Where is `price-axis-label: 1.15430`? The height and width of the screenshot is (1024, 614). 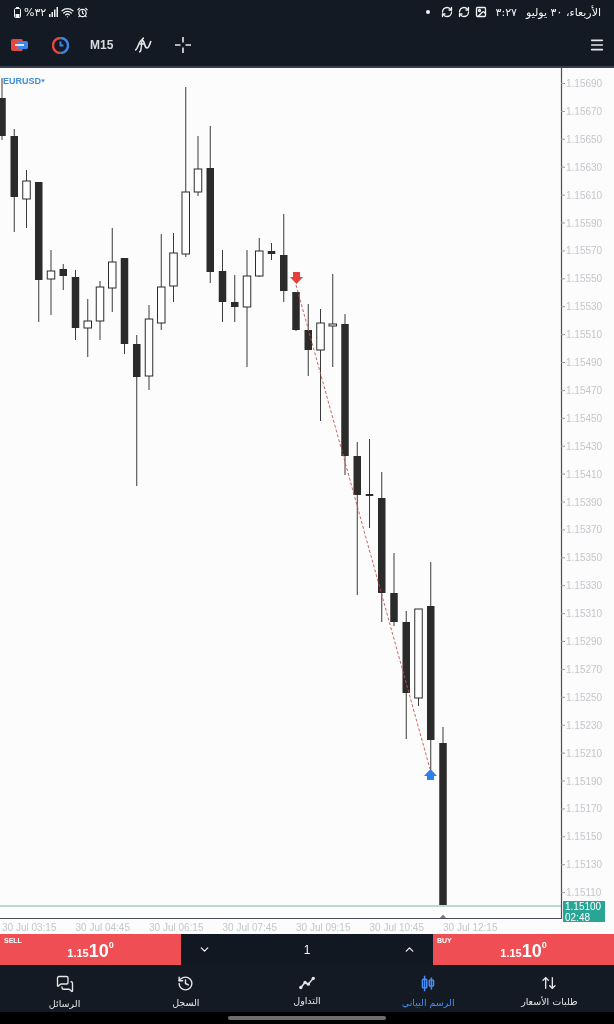 price-axis-label: 1.15430 is located at coordinates (584, 446).